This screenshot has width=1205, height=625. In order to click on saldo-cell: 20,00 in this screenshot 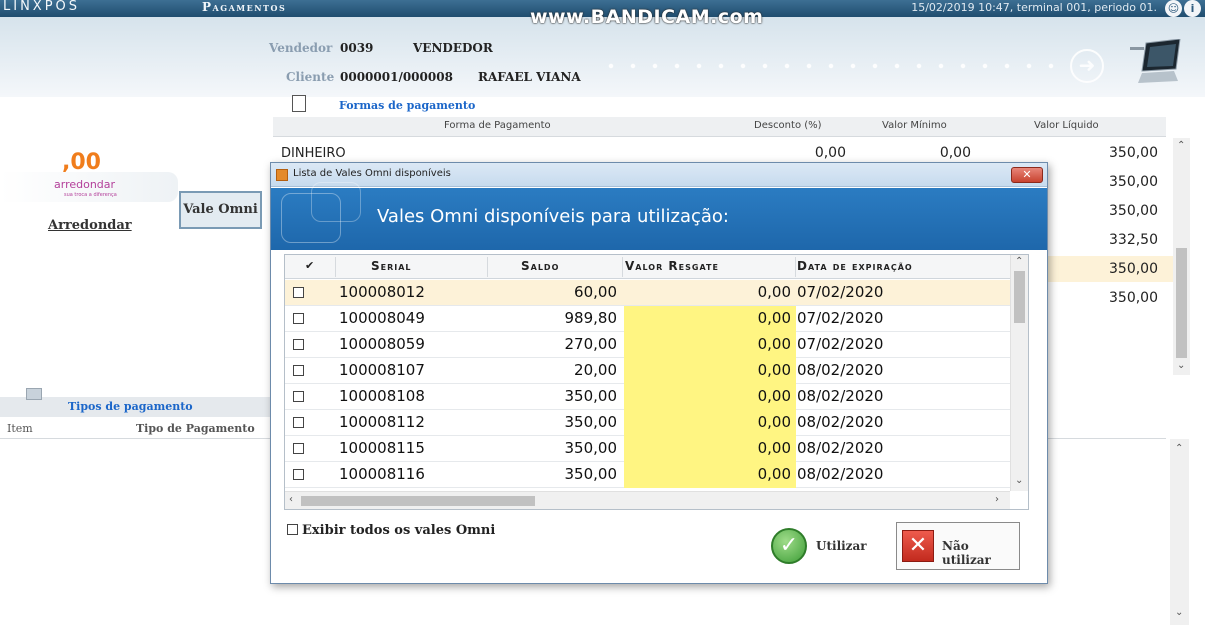, I will do `click(595, 370)`.